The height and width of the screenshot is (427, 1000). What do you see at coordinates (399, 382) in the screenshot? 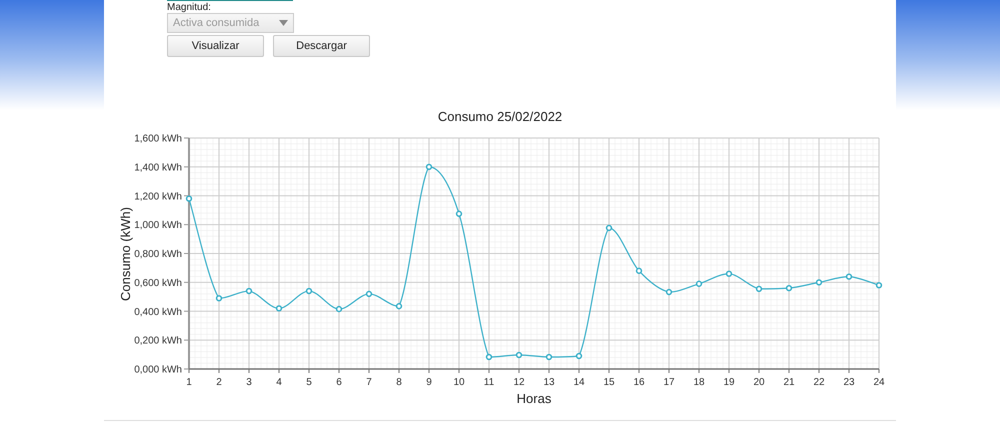
I see `x-tick-label: 8` at bounding box center [399, 382].